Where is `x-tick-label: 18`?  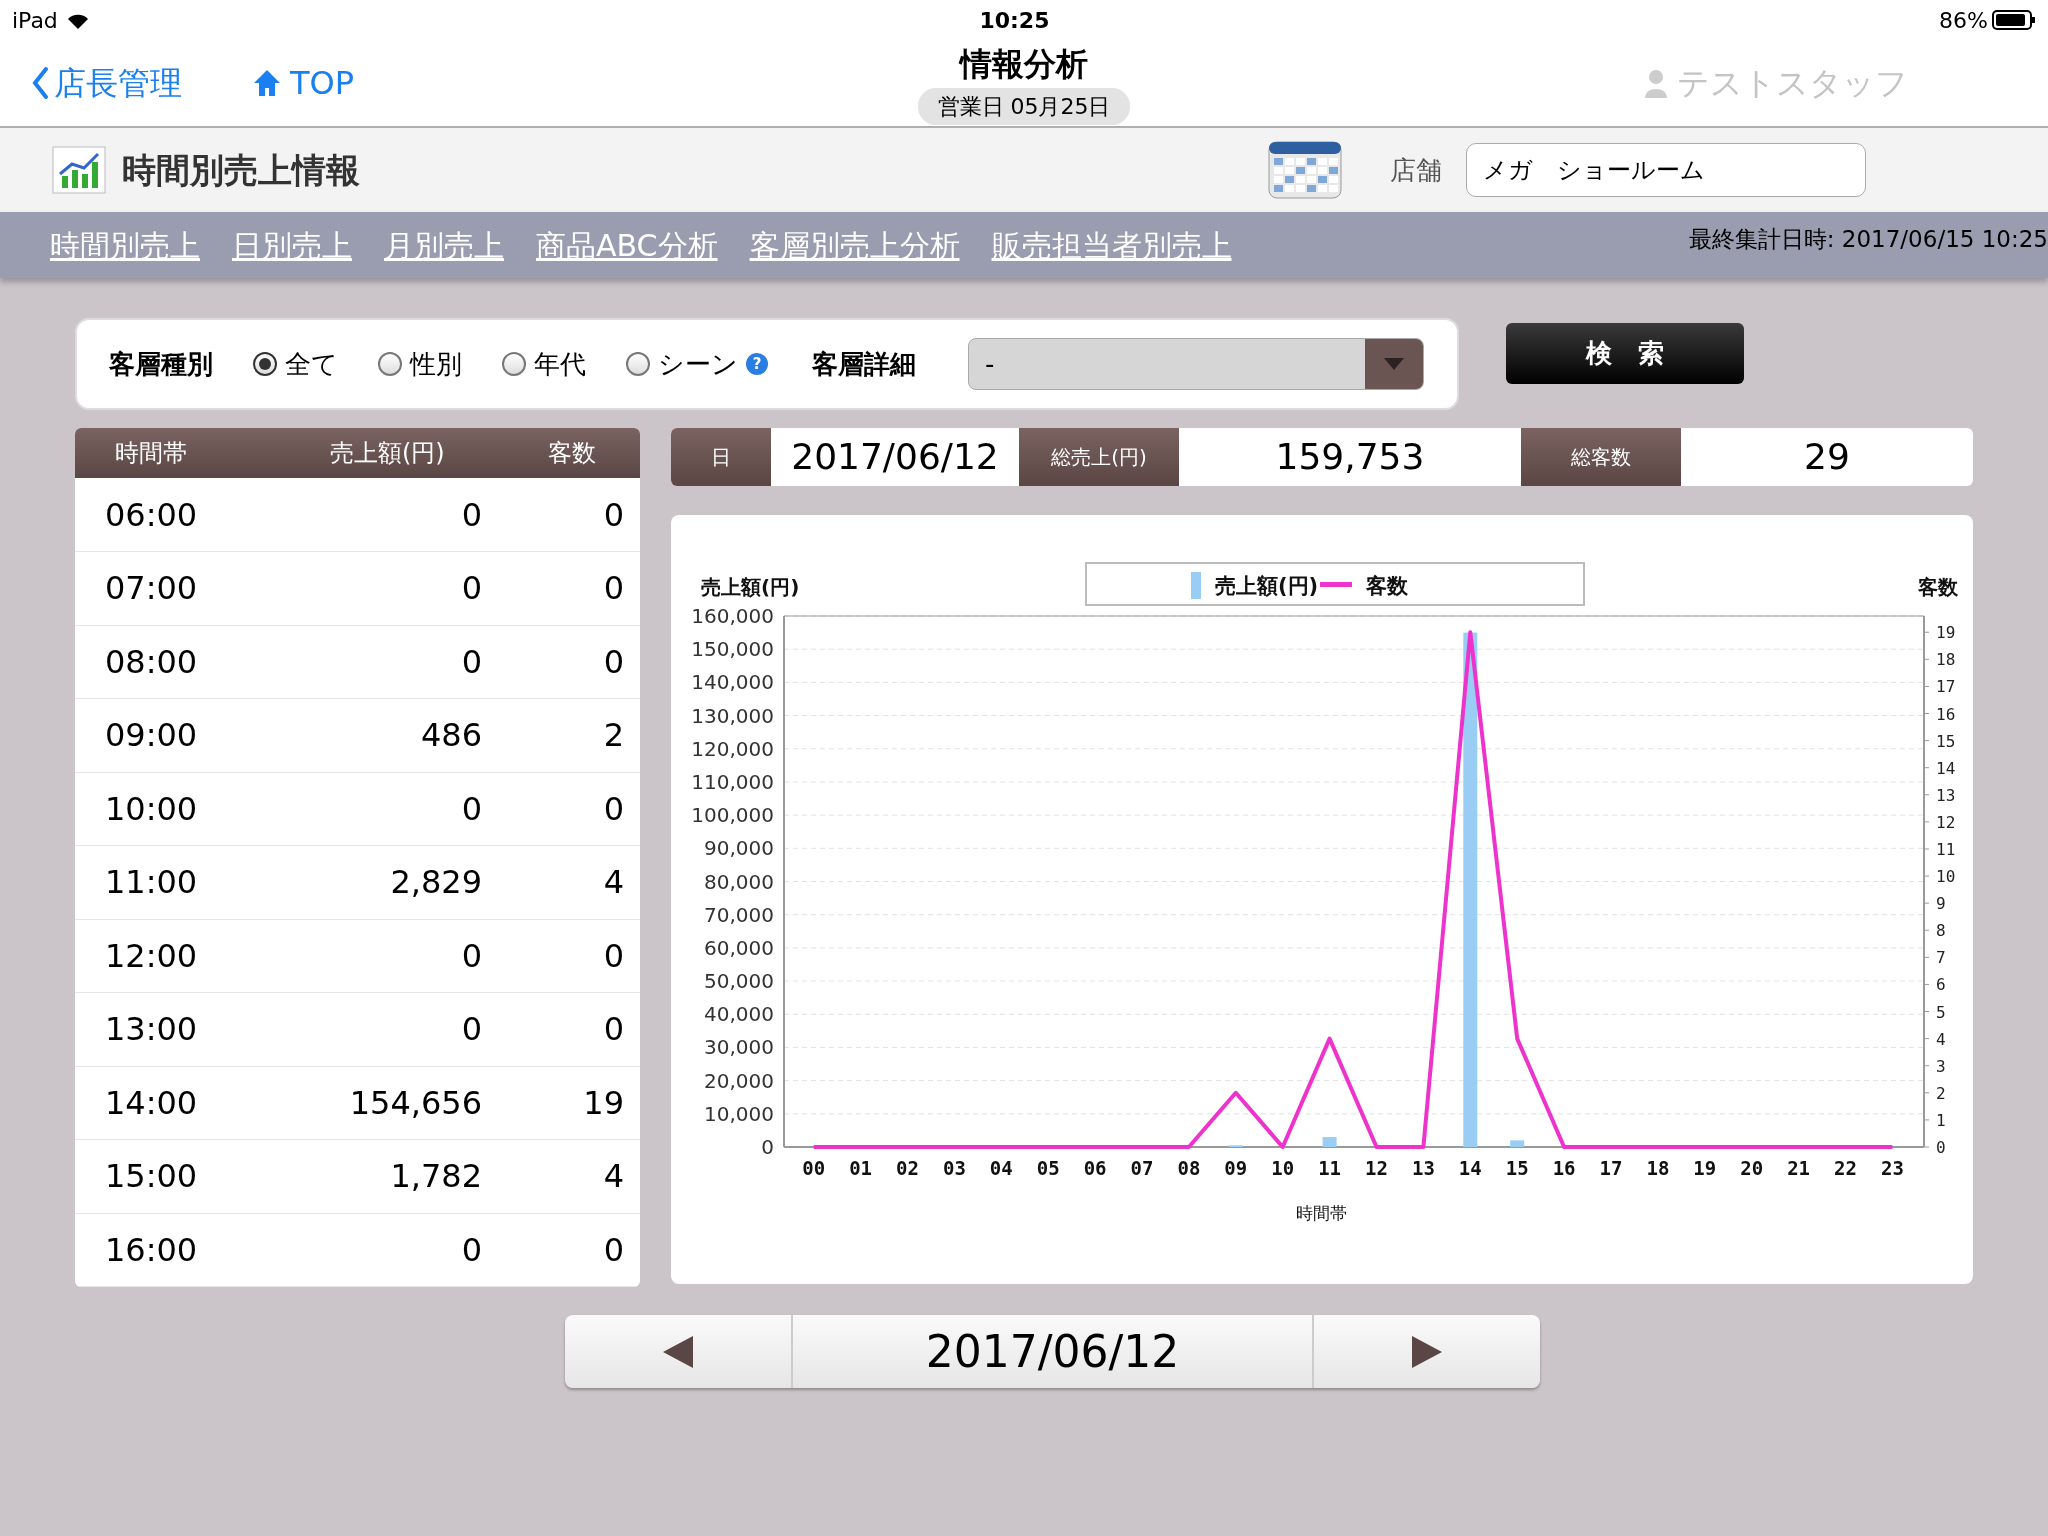 x-tick-label: 18 is located at coordinates (1658, 1168).